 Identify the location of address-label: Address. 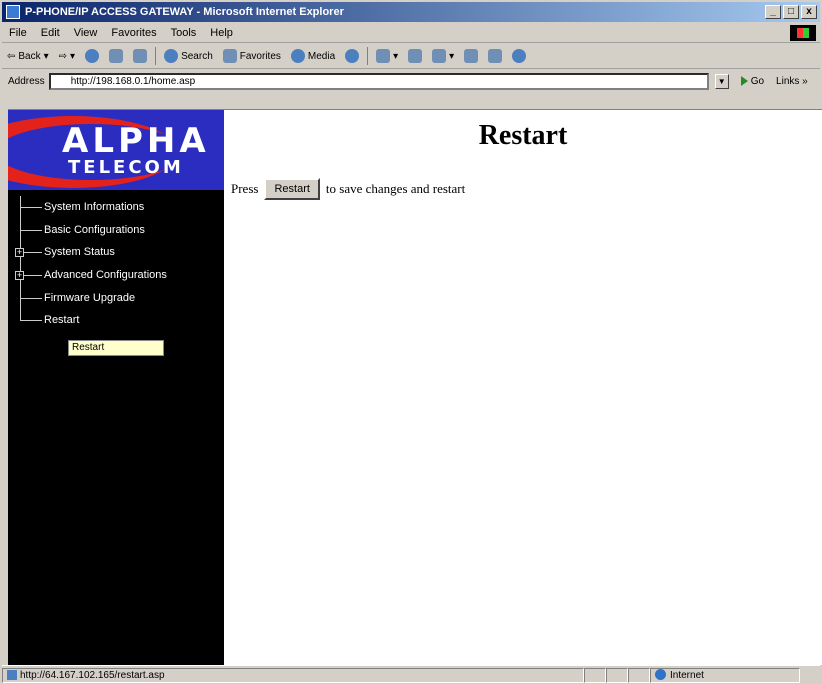
(26, 81).